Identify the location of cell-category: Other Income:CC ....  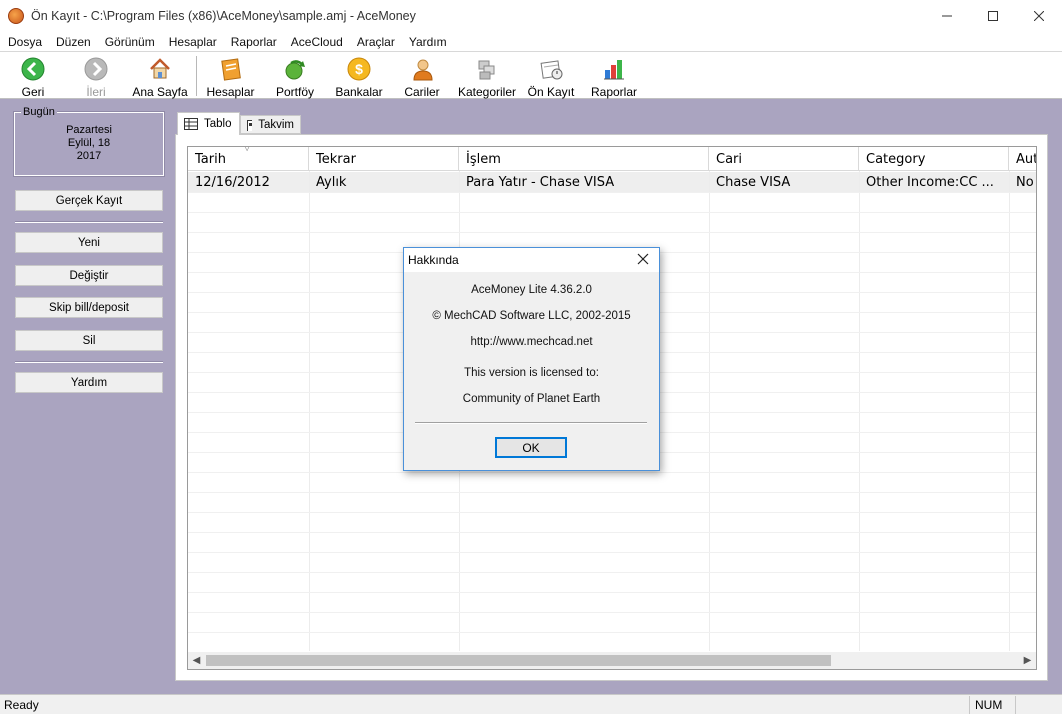
(930, 182).